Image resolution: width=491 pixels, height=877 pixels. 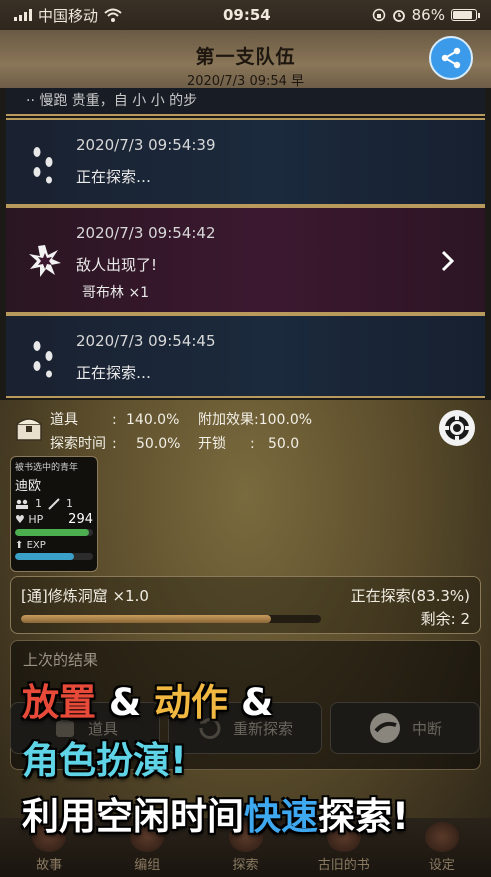 What do you see at coordinates (441, 865) in the screenshot?
I see `tab-label: 设定` at bounding box center [441, 865].